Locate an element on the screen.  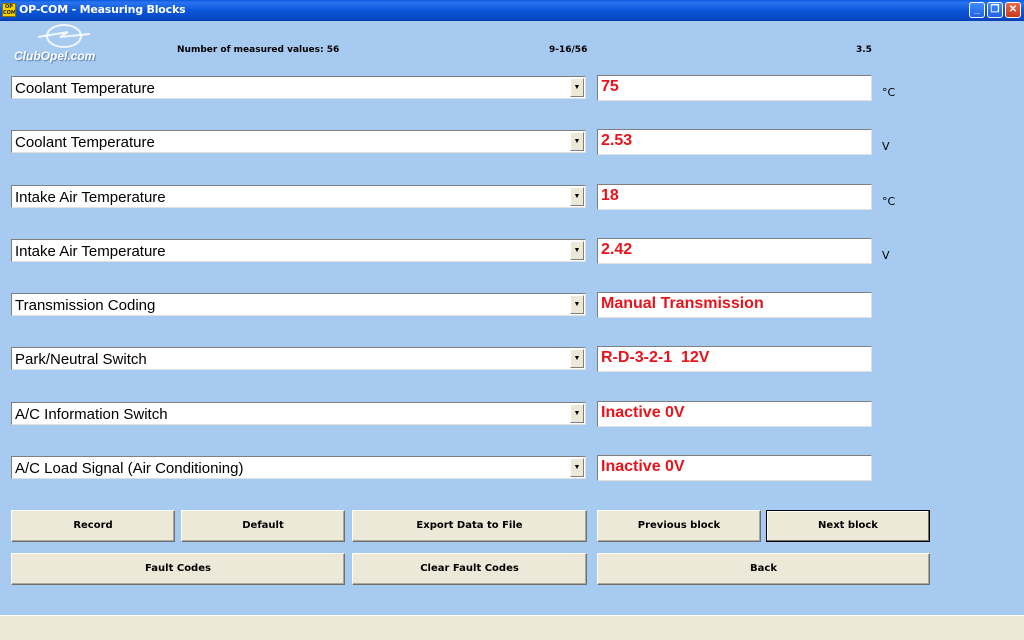
value-field-6: R-D-3-2-1 12V is located at coordinates (734, 359).